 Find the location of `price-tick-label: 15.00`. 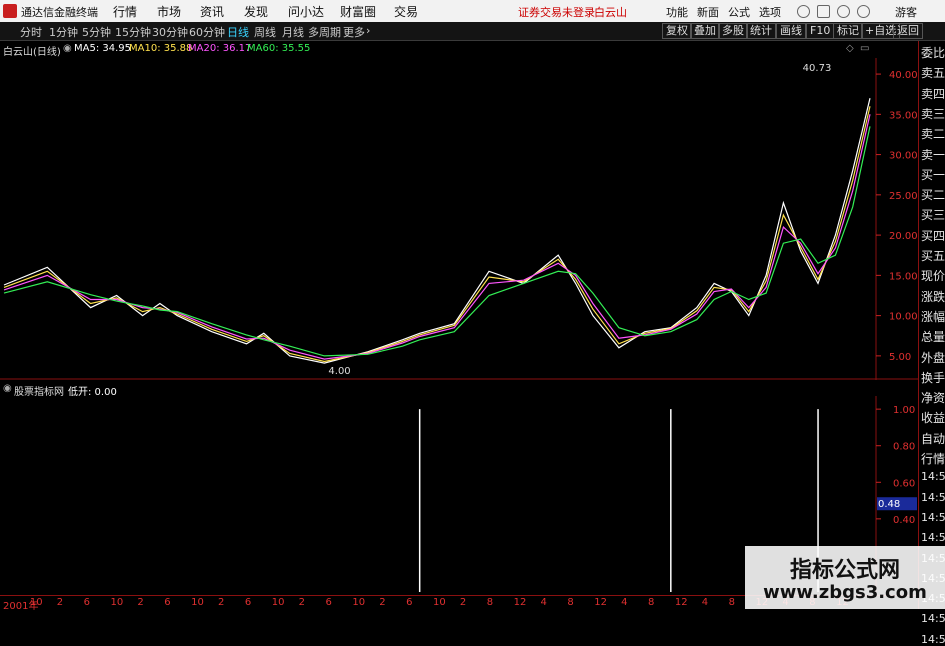

price-tick-label: 15.00 is located at coordinates (903, 276).